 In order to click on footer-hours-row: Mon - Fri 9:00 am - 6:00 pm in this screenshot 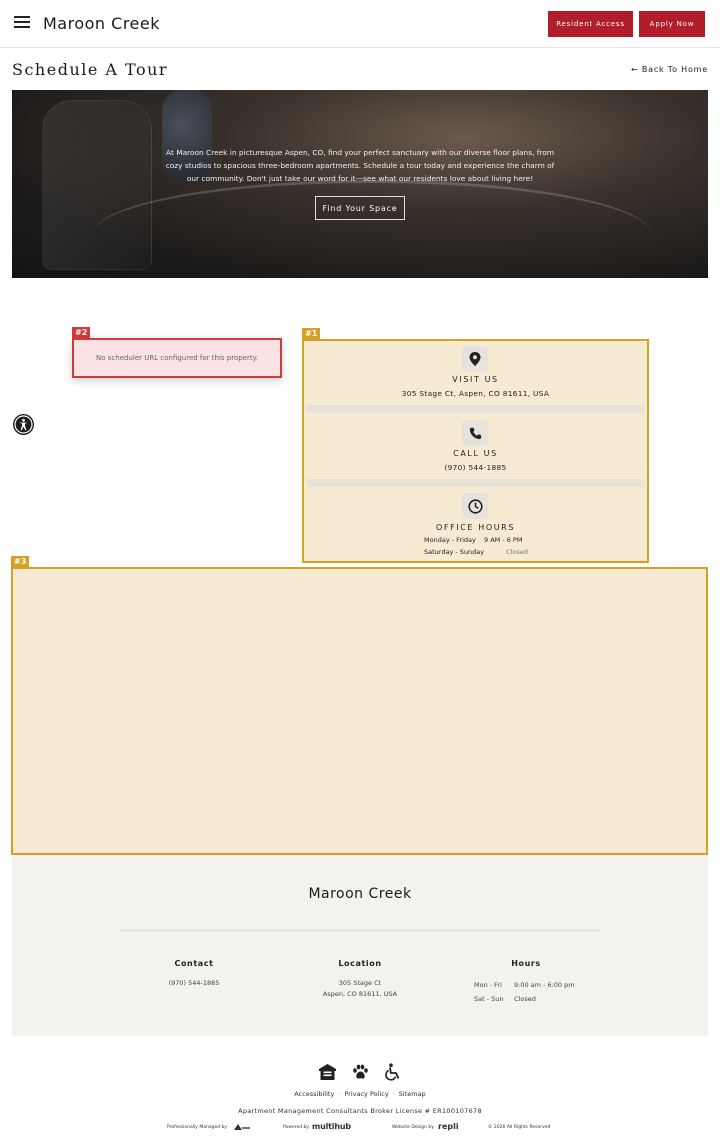, I will do `click(526, 985)`.